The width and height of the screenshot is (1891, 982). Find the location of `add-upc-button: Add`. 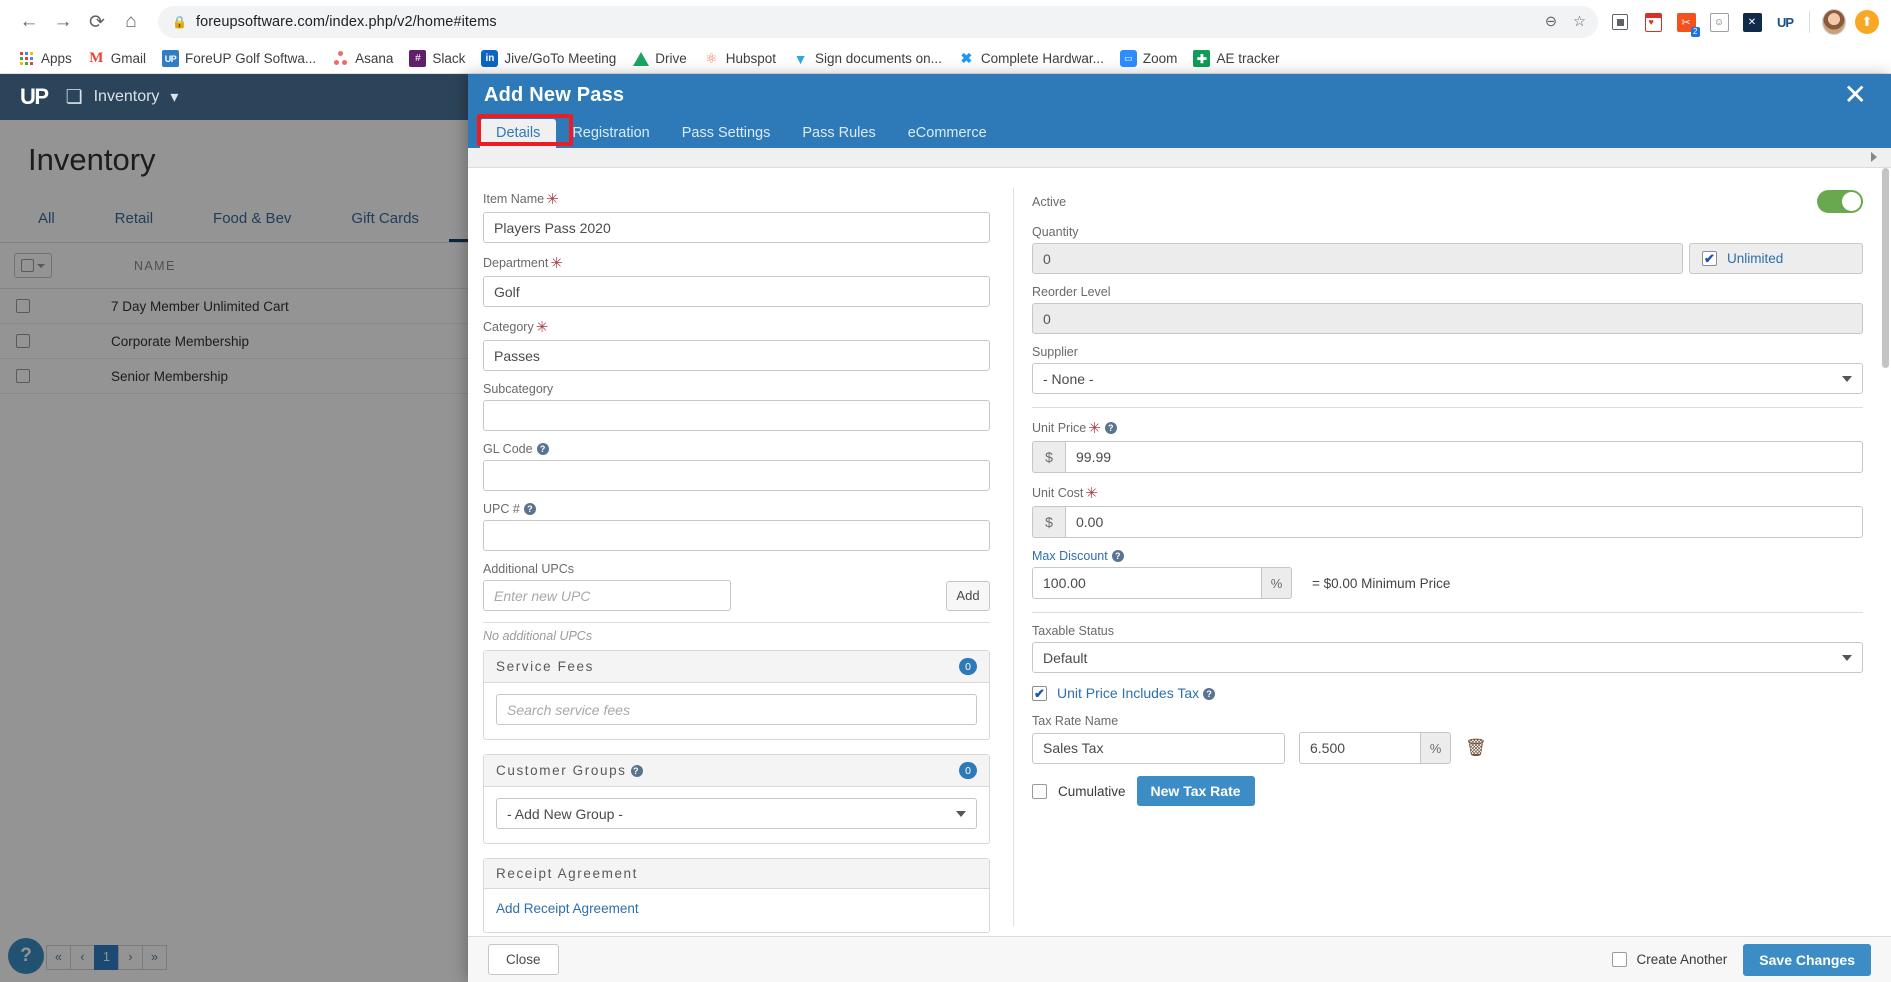

add-upc-button: Add is located at coordinates (968, 595).